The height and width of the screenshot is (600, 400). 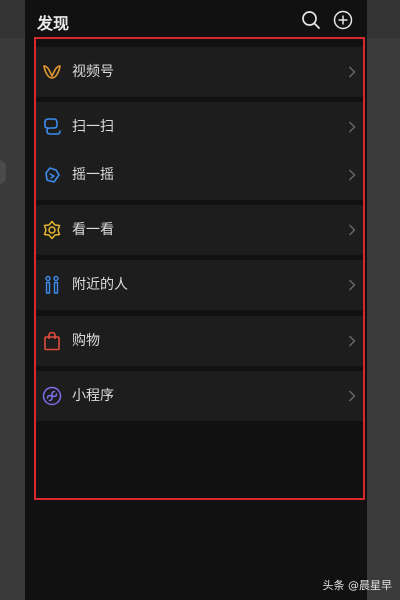 What do you see at coordinates (93, 127) in the screenshot?
I see `menu-item-label: 扫一扫` at bounding box center [93, 127].